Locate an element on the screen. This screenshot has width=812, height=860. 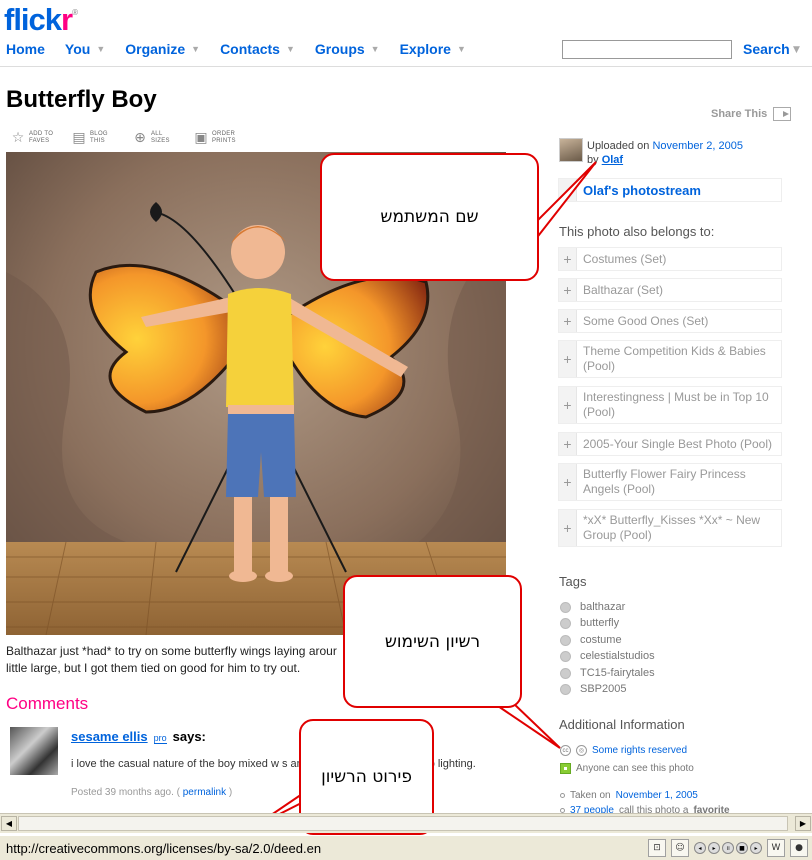
tag-item: butterfly is located at coordinates (589, 623).